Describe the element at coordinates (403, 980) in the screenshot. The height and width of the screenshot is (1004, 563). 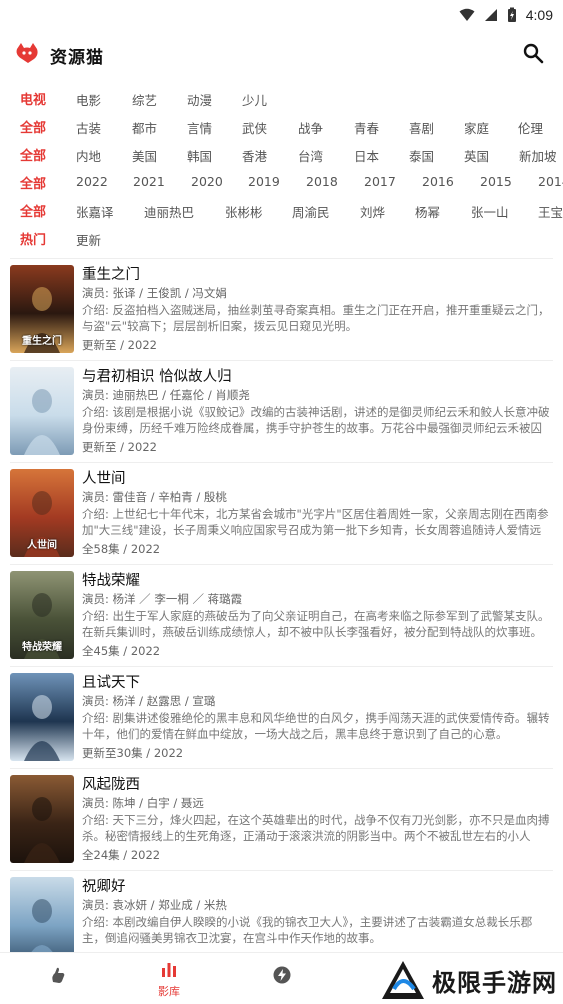
I see `watermark-logo-icon` at that location.